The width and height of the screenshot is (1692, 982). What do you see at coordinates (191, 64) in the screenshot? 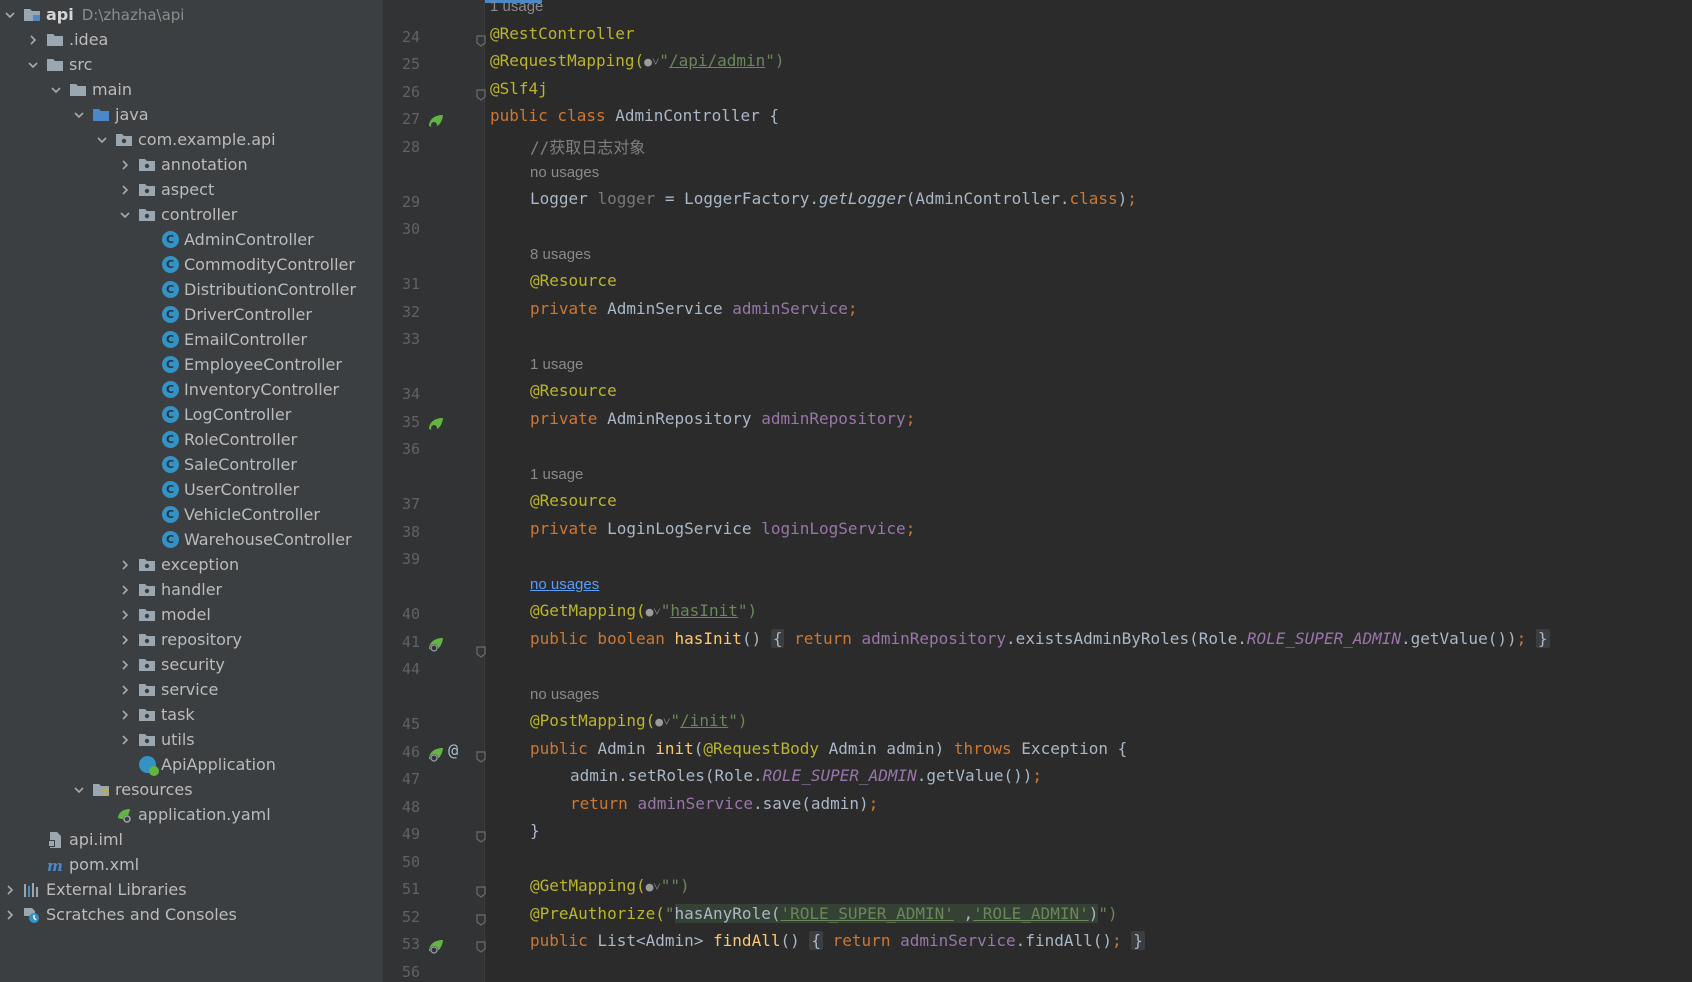
I see `tree-item: src` at bounding box center [191, 64].